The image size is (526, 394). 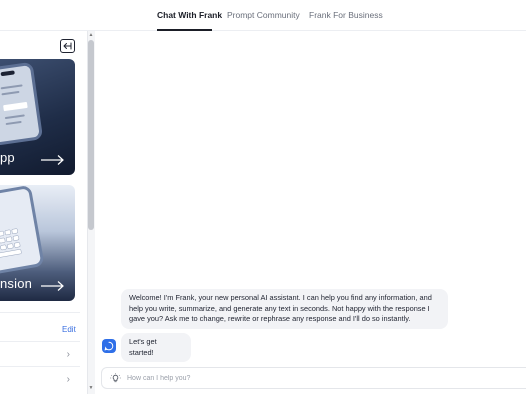 I want to click on promo-card-label: nsion, so click(x=16, y=283).